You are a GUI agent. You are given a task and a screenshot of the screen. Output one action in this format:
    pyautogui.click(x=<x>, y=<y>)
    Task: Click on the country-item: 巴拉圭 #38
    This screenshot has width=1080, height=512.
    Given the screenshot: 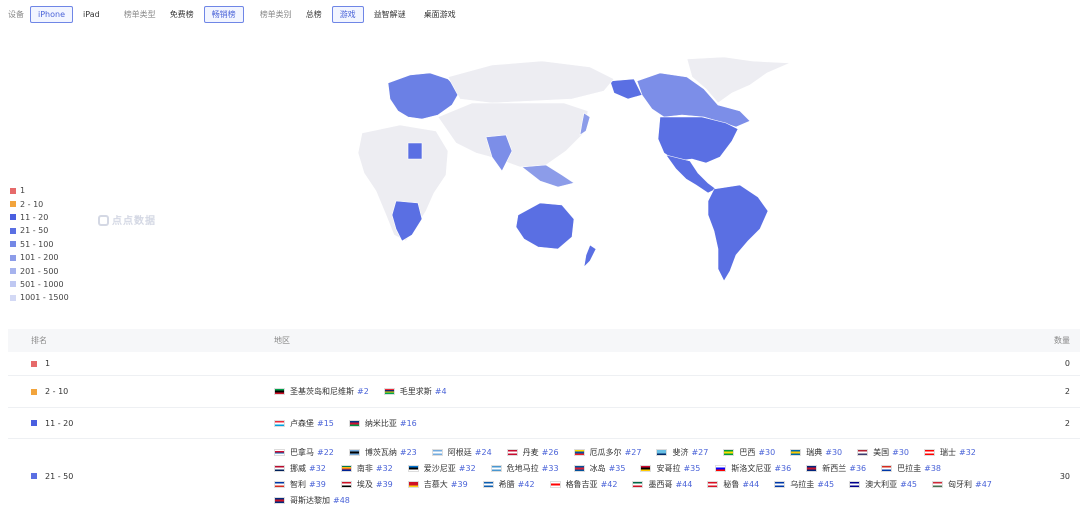 What is the action you would take?
    pyautogui.click(x=911, y=468)
    